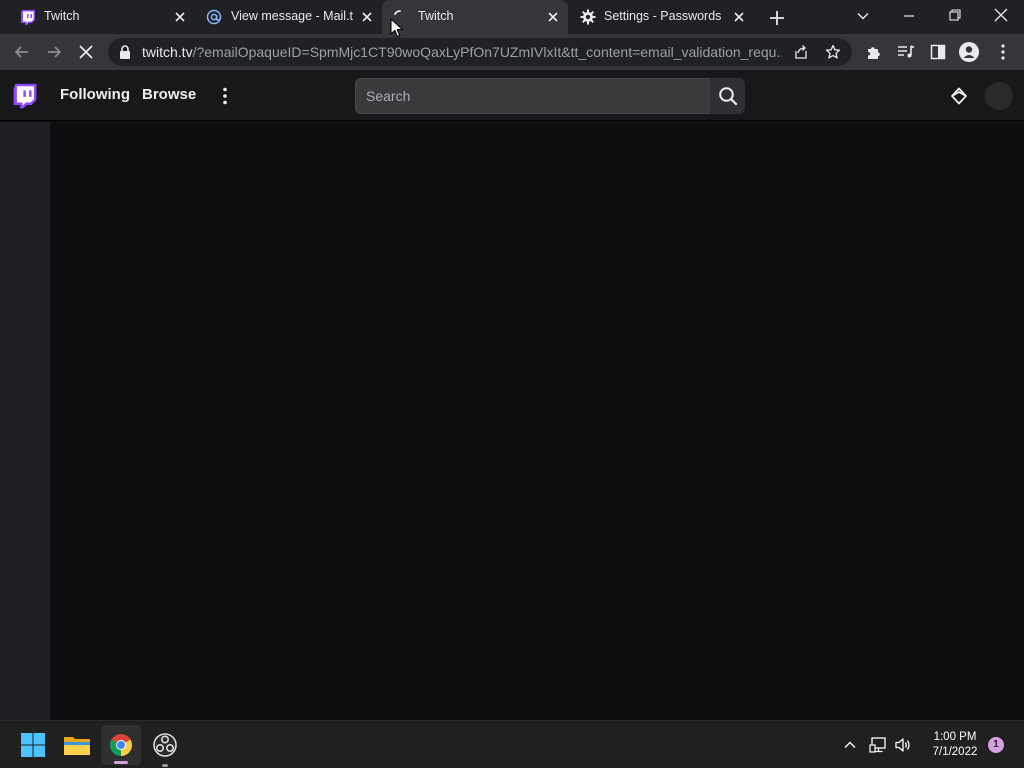  What do you see at coordinates (969, 52) in the screenshot?
I see `profile-avatar-icon` at bounding box center [969, 52].